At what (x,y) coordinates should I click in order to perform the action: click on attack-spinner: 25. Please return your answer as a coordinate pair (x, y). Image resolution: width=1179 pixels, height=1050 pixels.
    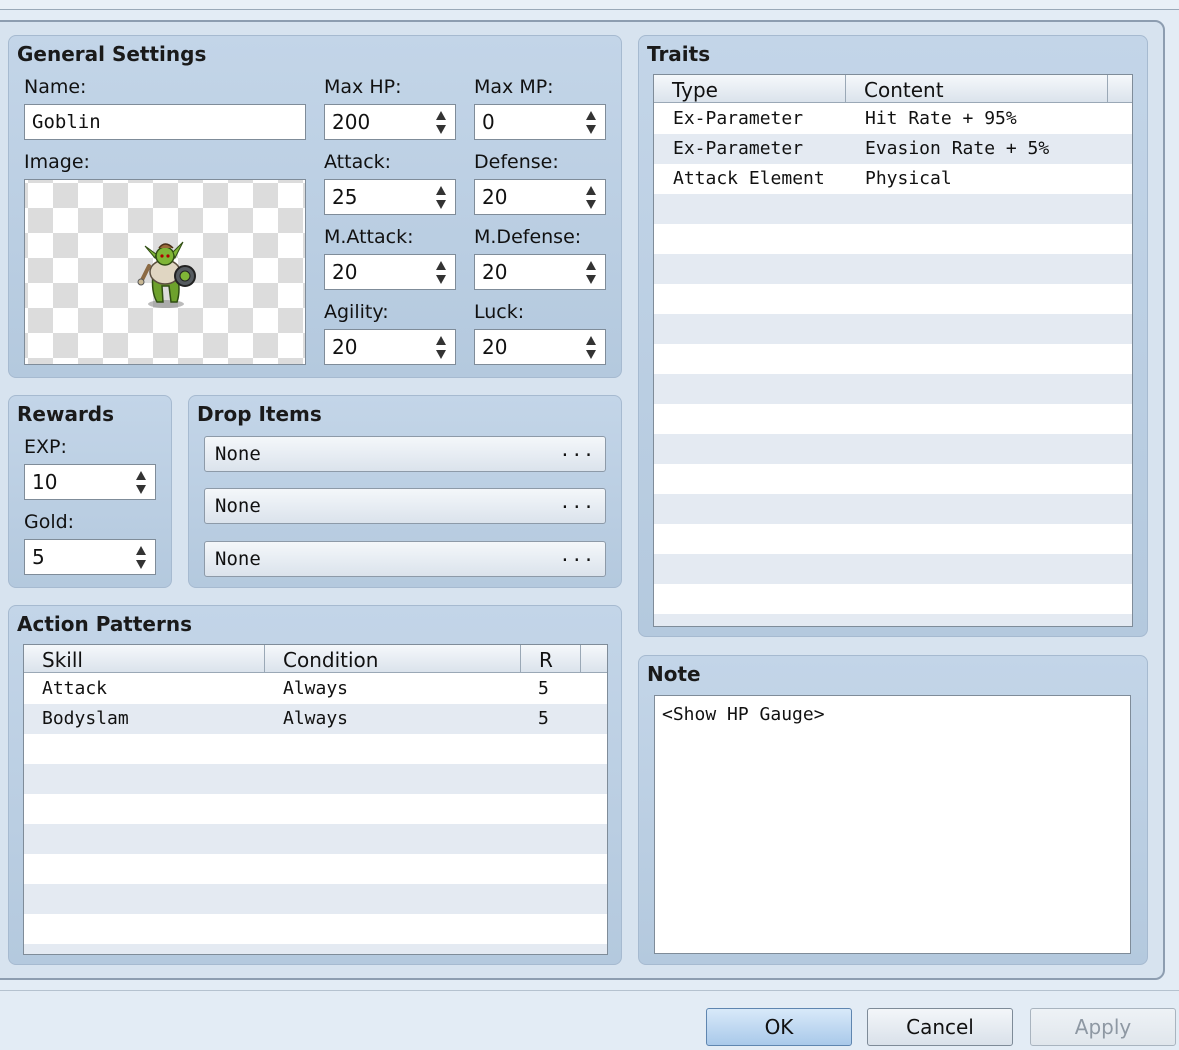
    Looking at the image, I should click on (390, 197).